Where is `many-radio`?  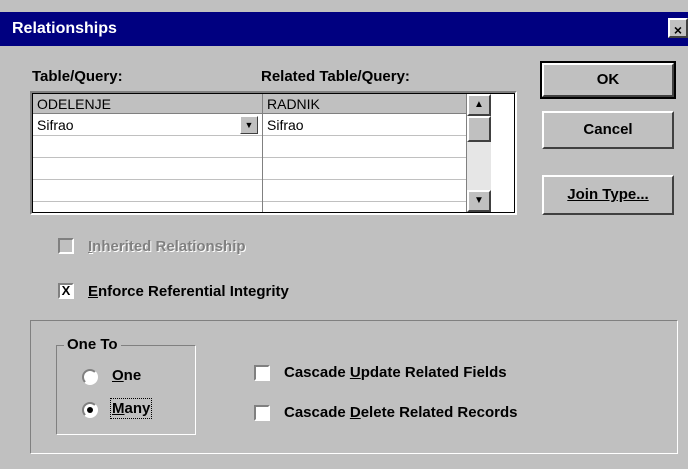
many-radio is located at coordinates (90, 410).